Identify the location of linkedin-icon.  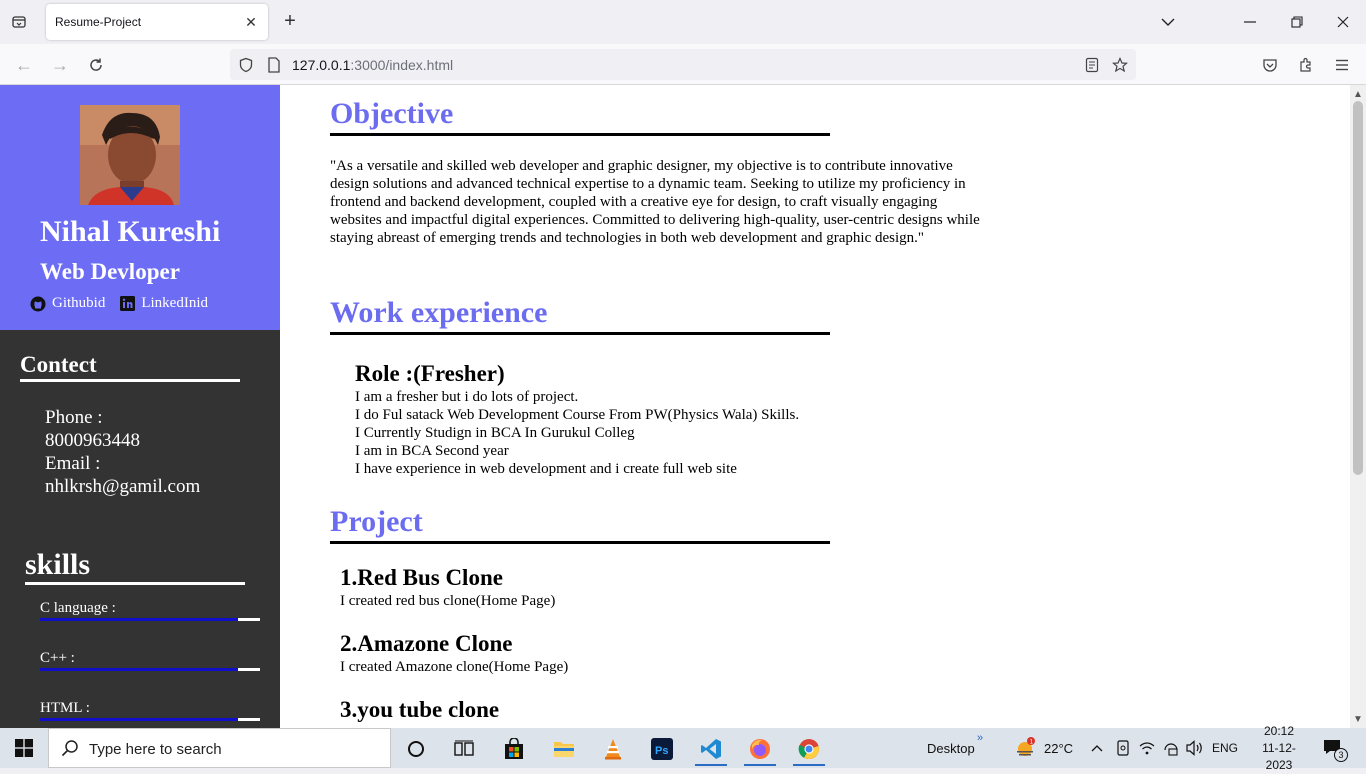
(127, 304).